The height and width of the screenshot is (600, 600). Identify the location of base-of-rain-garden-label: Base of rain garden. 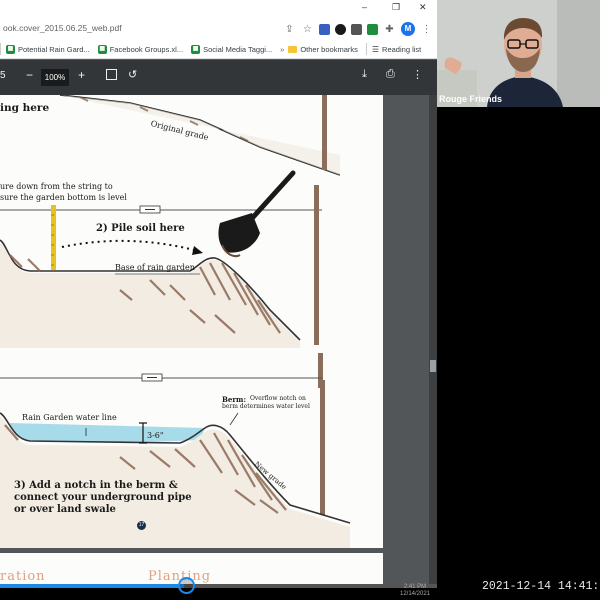
(155, 267).